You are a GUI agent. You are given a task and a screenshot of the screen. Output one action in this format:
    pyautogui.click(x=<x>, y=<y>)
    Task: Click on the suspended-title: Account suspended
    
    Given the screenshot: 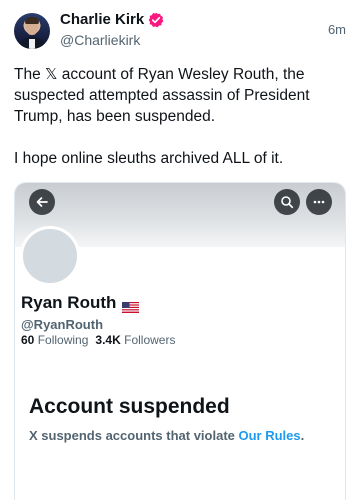 What is the action you would take?
    pyautogui.click(x=129, y=406)
    